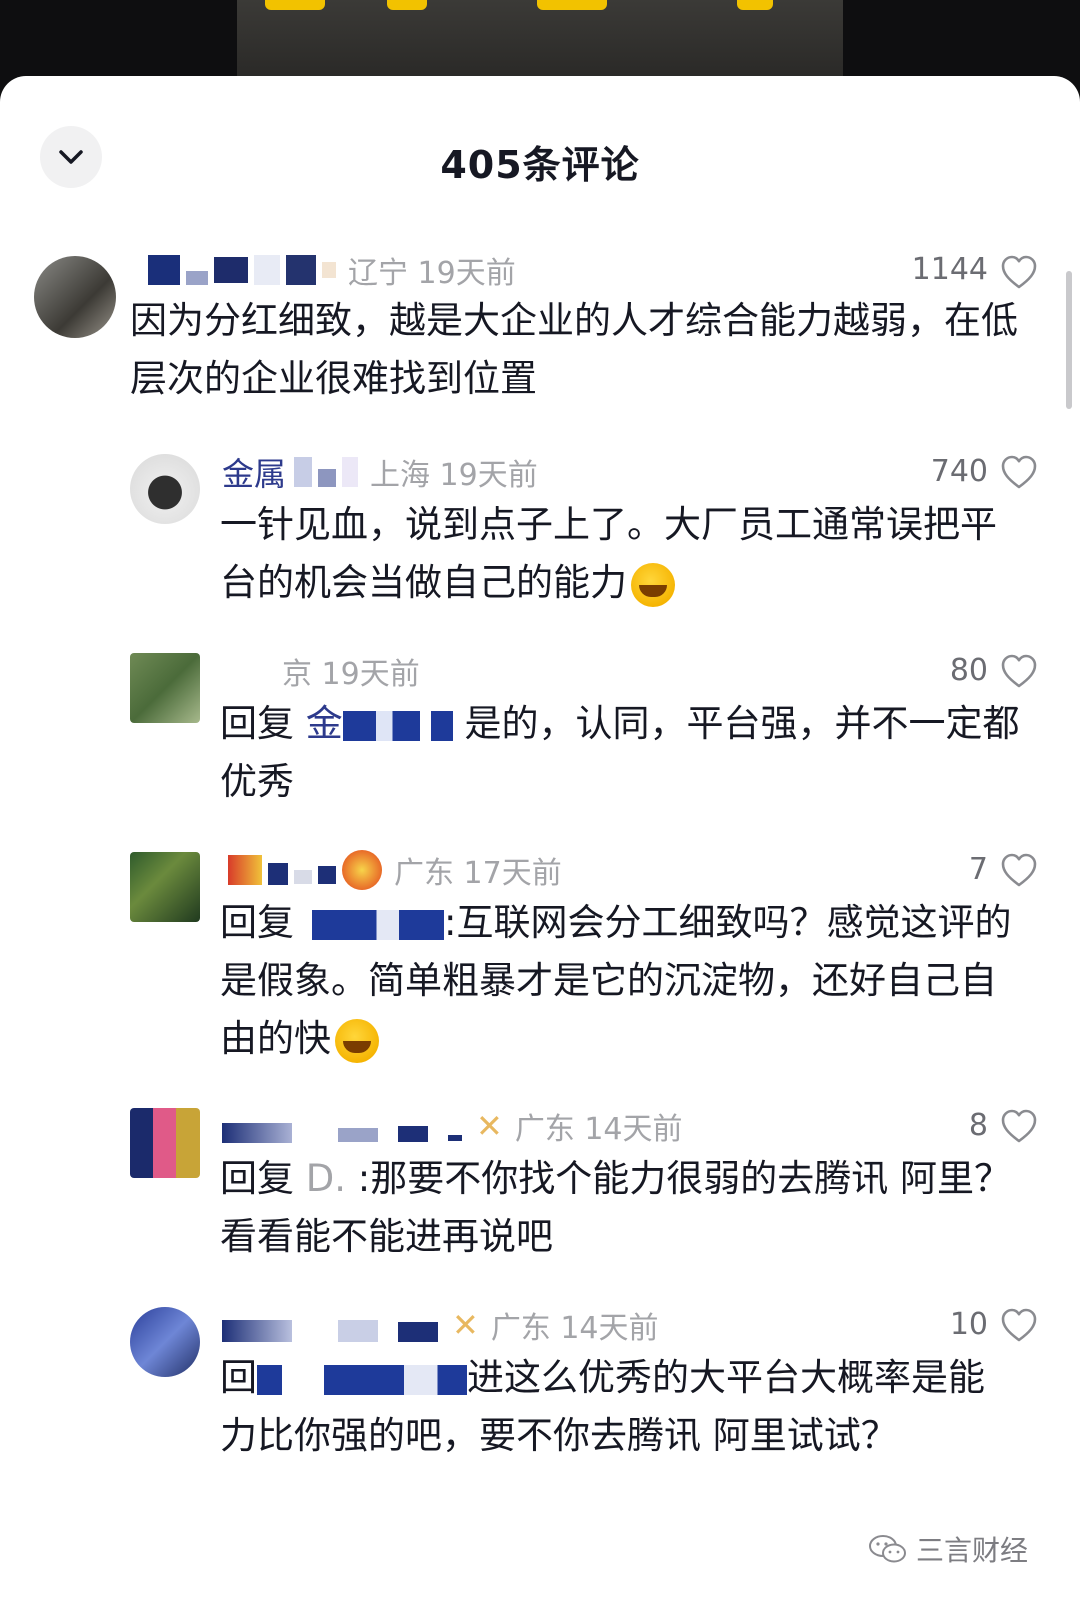 The height and width of the screenshot is (1599, 1080). I want to click on comment-meta: 辽宁 19天前, so click(332, 270).